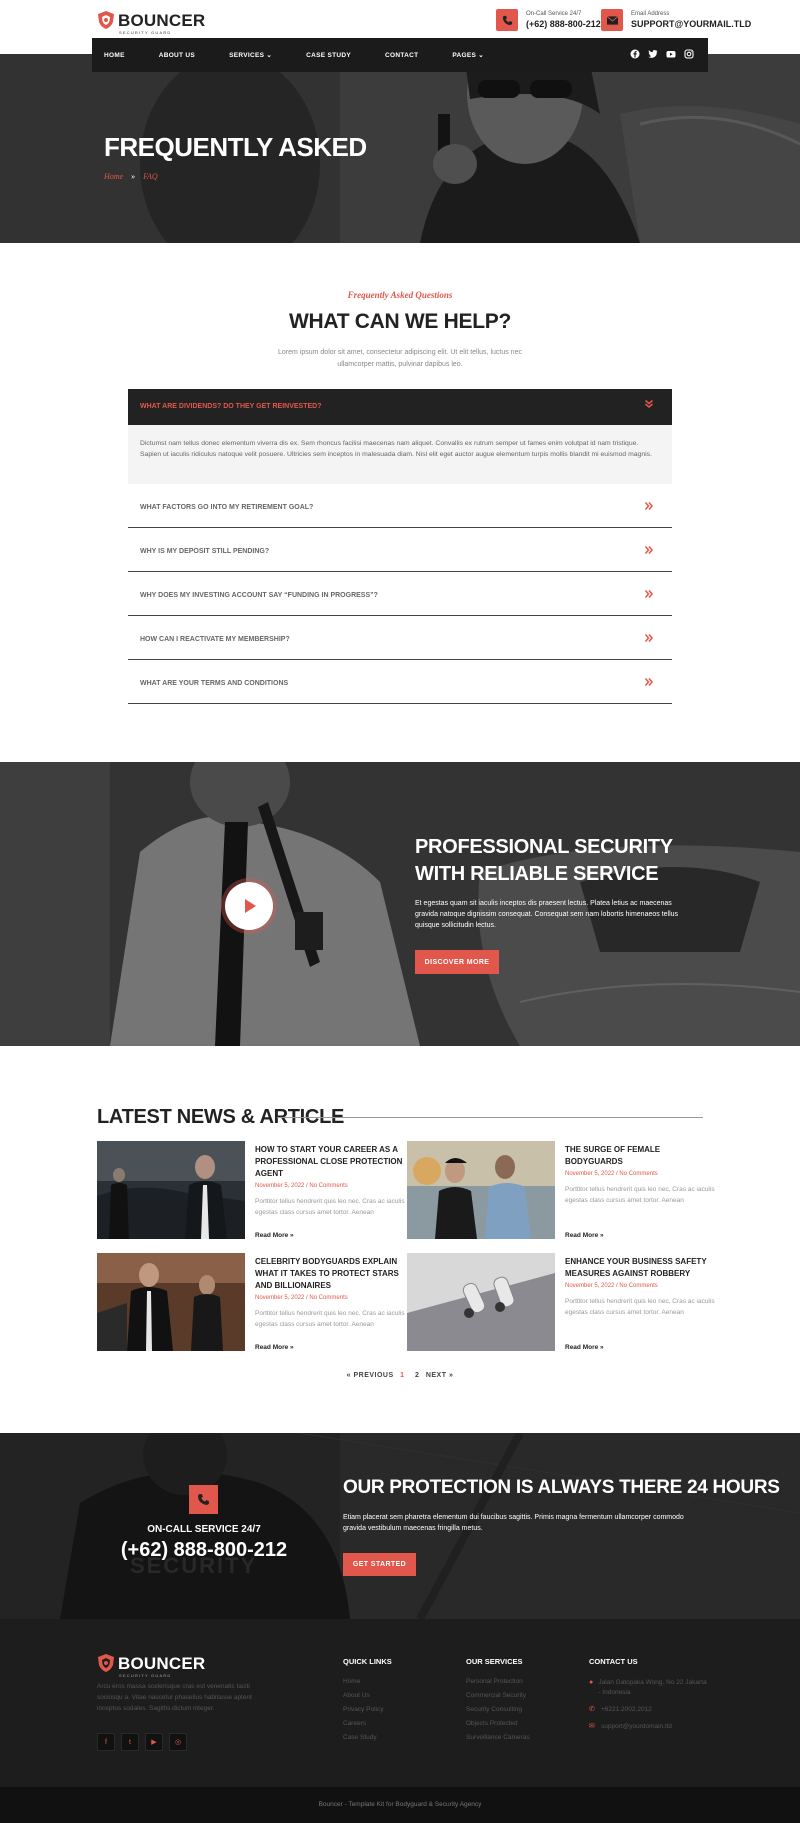 The height and width of the screenshot is (1823, 800). I want to click on nav-home: HOME, so click(114, 55).